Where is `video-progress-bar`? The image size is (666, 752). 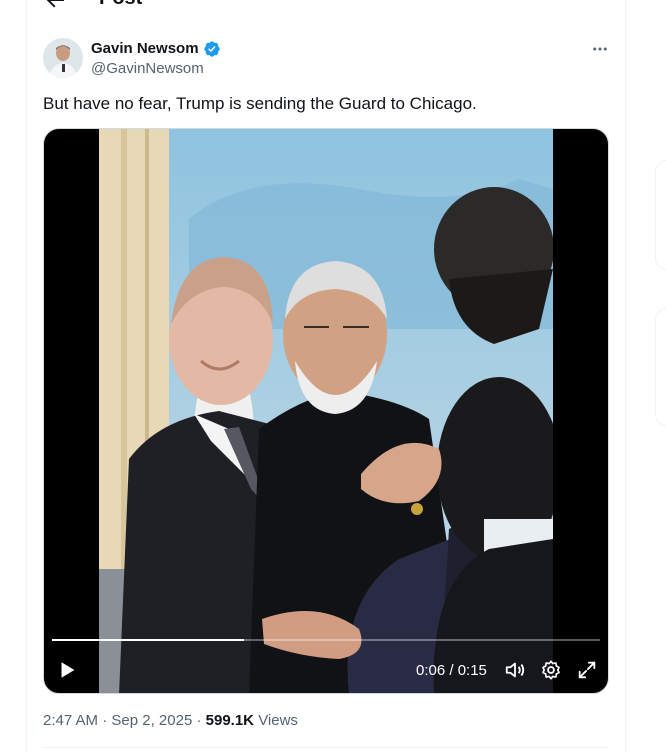
video-progress-bar is located at coordinates (326, 640).